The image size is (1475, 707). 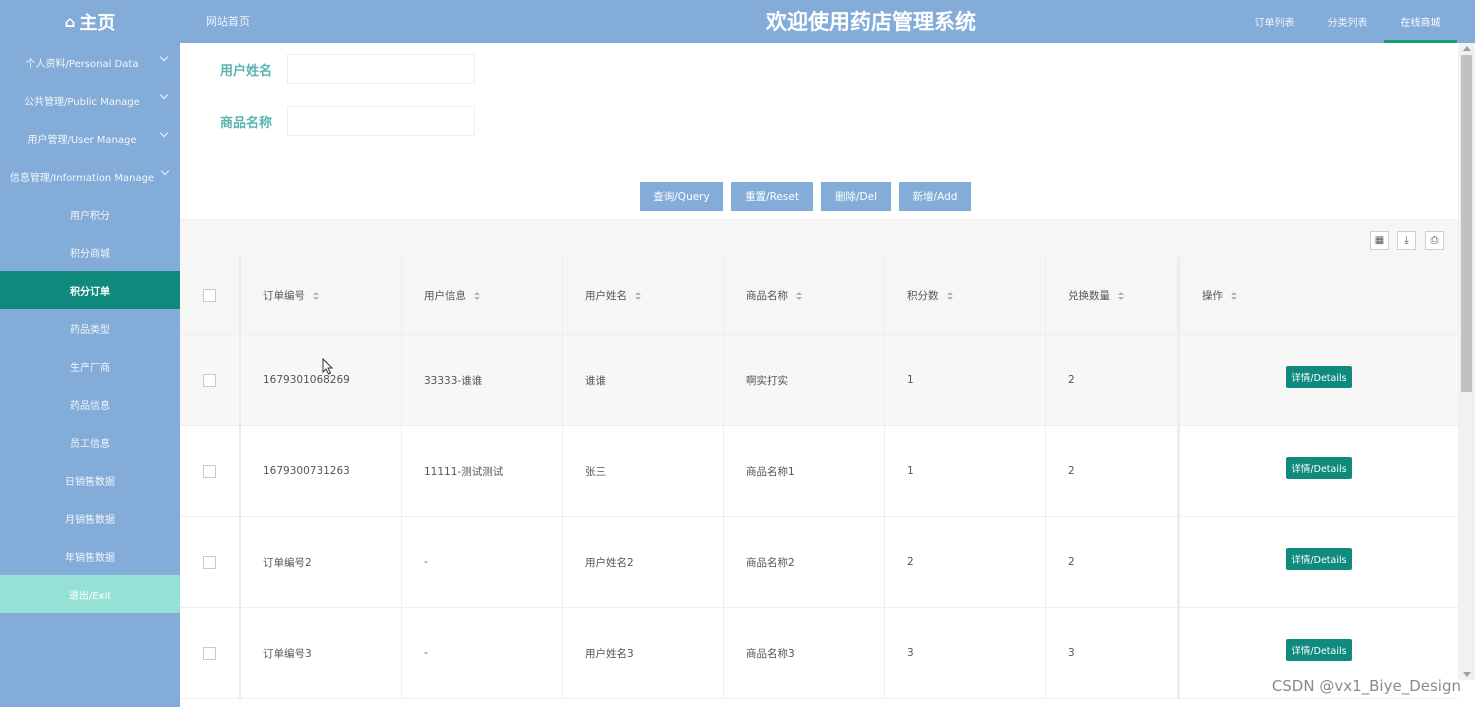 I want to click on sidebar-item-points-mall: 积分商城, so click(x=90, y=252).